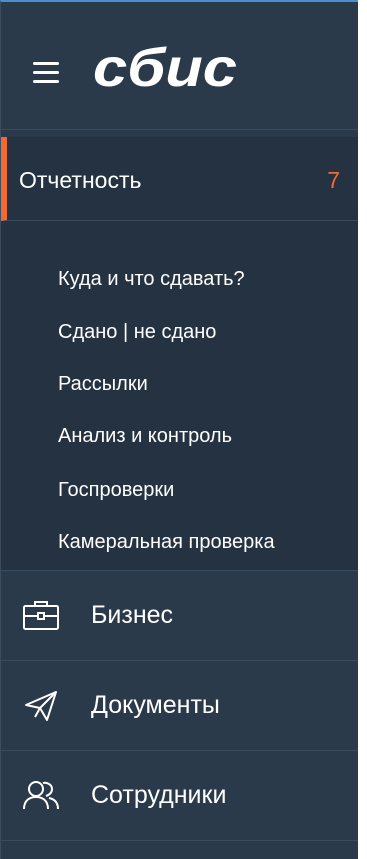  I want to click on count-badge: 7, so click(333, 180).